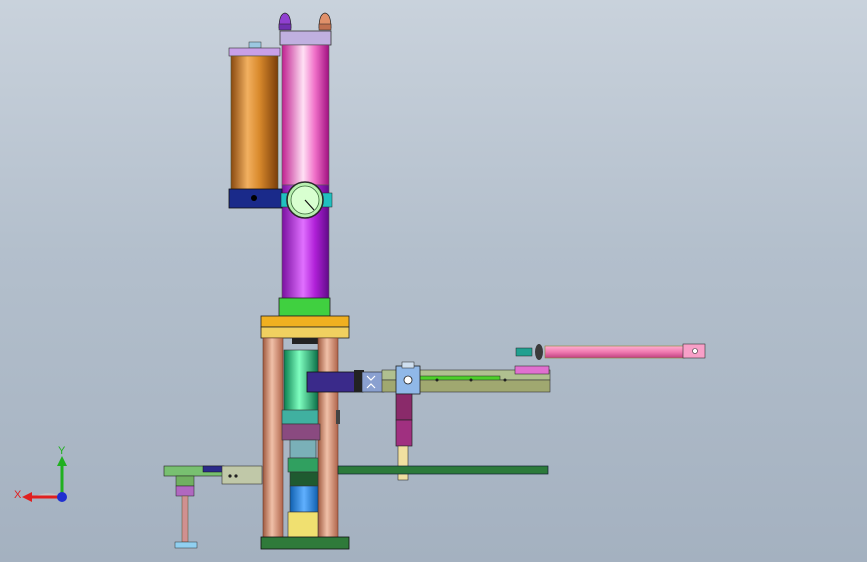 This screenshot has width=867, height=562. I want to click on horizontal-slide, so click(428, 378).